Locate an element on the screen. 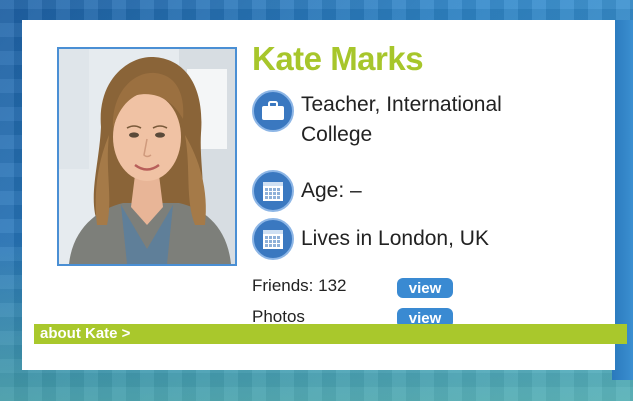  profile-name: Kate Marks is located at coordinates (338, 58).